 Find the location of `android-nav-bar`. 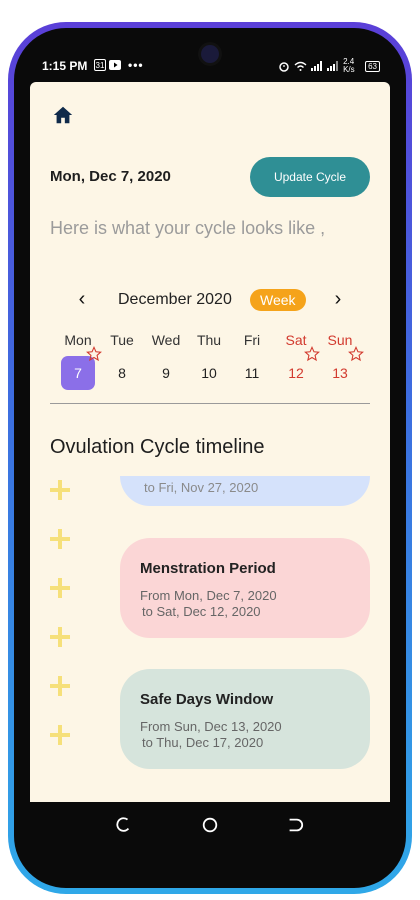

android-nav-bar is located at coordinates (210, 827).